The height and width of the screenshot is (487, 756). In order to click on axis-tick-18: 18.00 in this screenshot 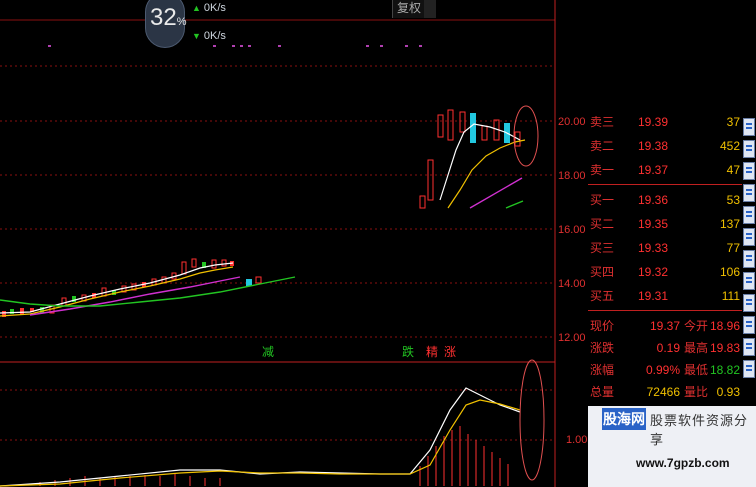, I will do `click(572, 176)`.